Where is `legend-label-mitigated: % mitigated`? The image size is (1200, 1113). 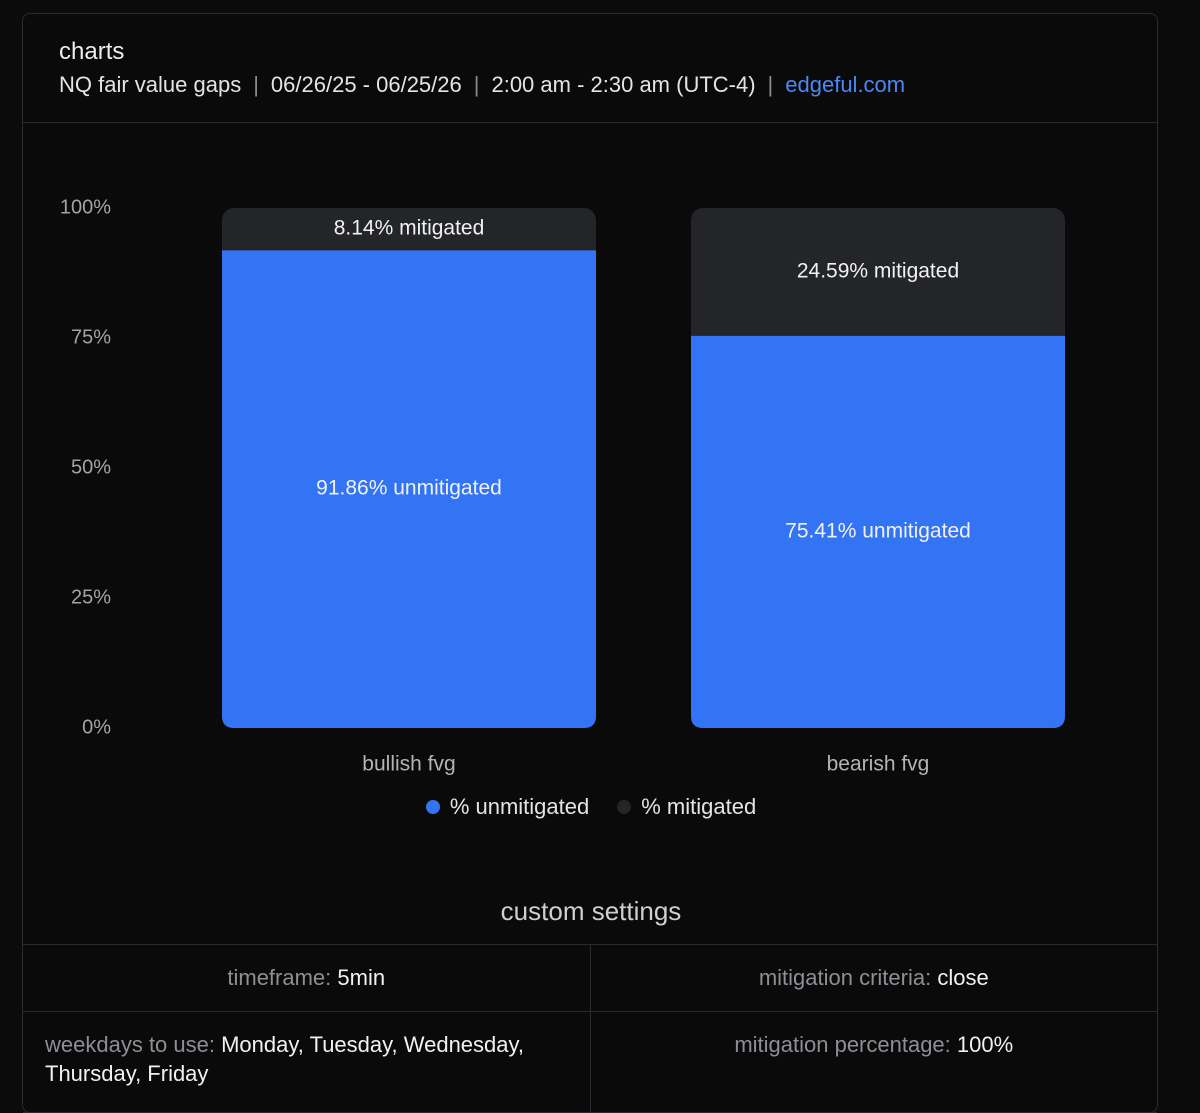
legend-label-mitigated: % mitigated is located at coordinates (699, 806).